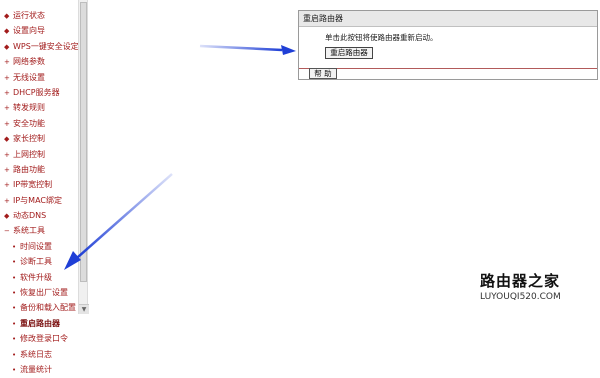  I want to click on sidebar-item: • 修改登录口令, so click(41, 338).